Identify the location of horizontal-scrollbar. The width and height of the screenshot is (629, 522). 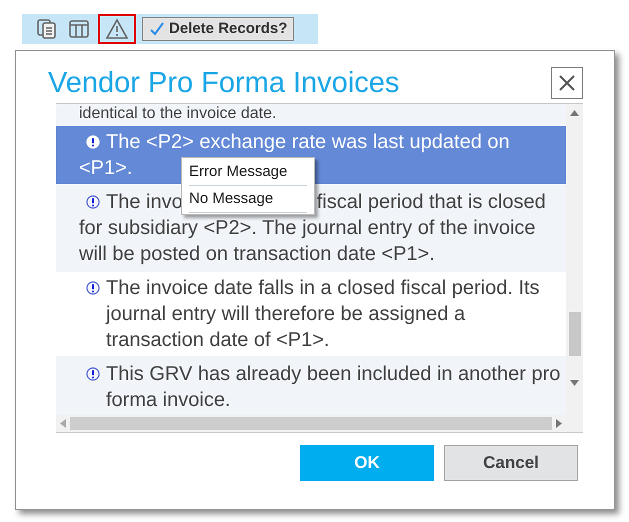
(311, 423).